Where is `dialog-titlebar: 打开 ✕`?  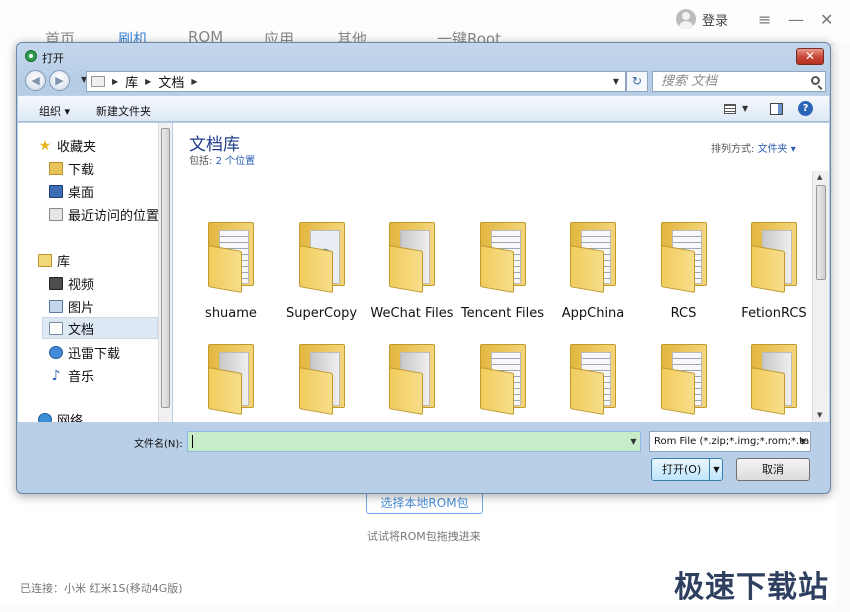
dialog-titlebar: 打开 ✕ is located at coordinates (423, 56).